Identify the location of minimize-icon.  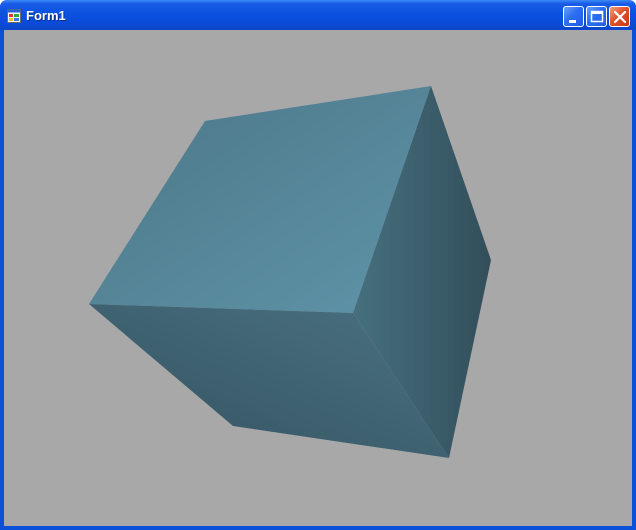
(572, 21).